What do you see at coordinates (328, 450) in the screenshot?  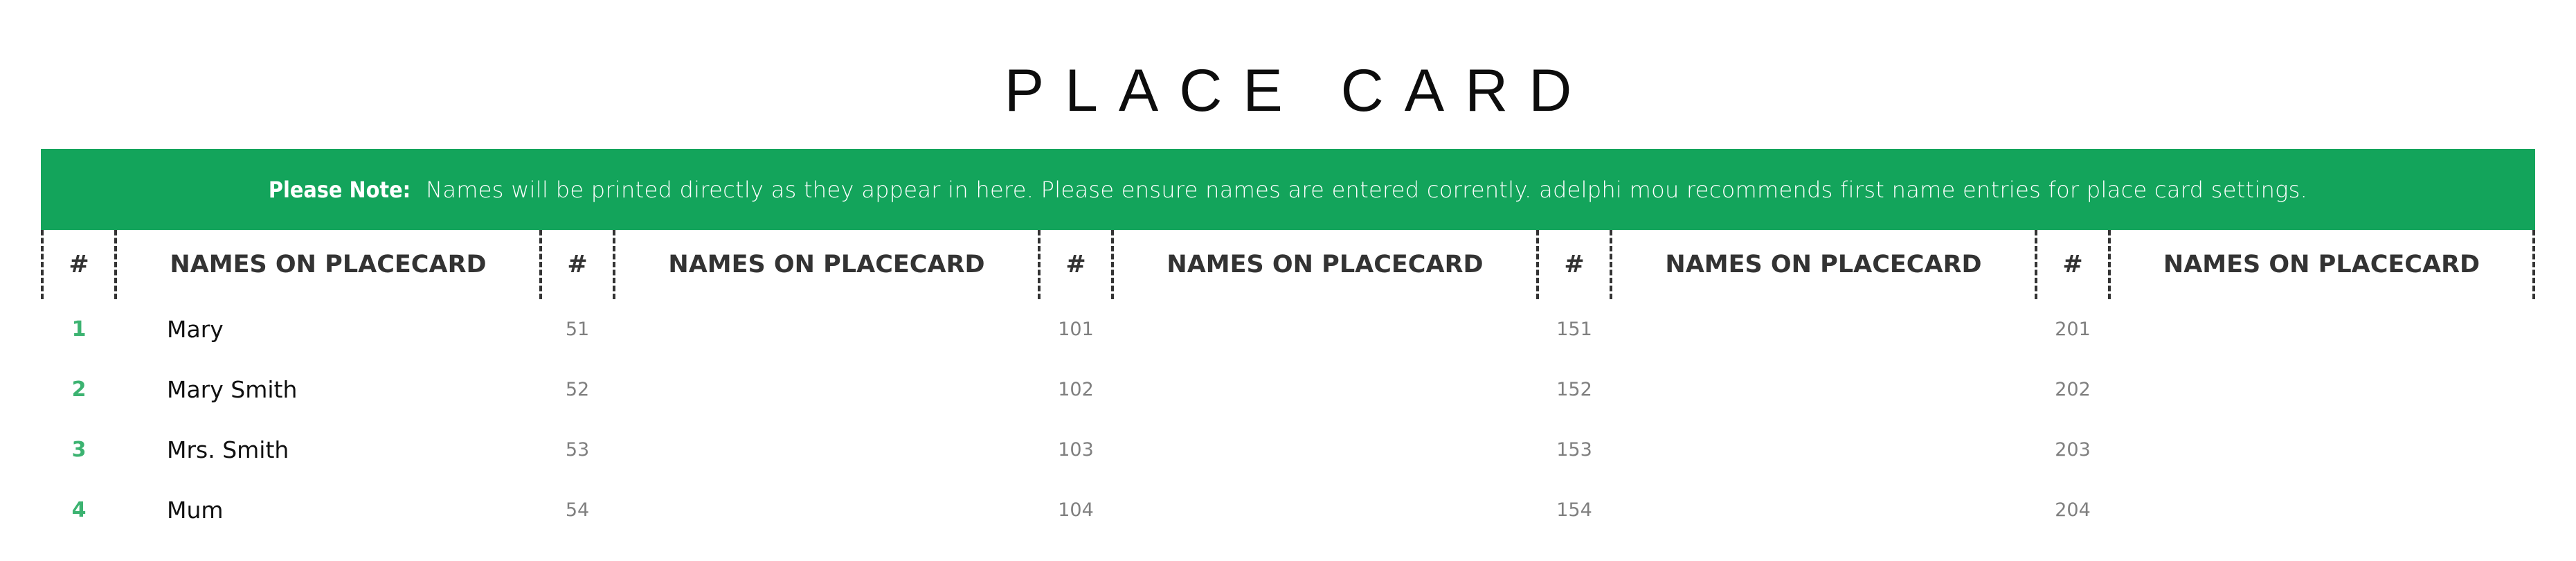 I see `name-cell: Mrs. Smith` at bounding box center [328, 450].